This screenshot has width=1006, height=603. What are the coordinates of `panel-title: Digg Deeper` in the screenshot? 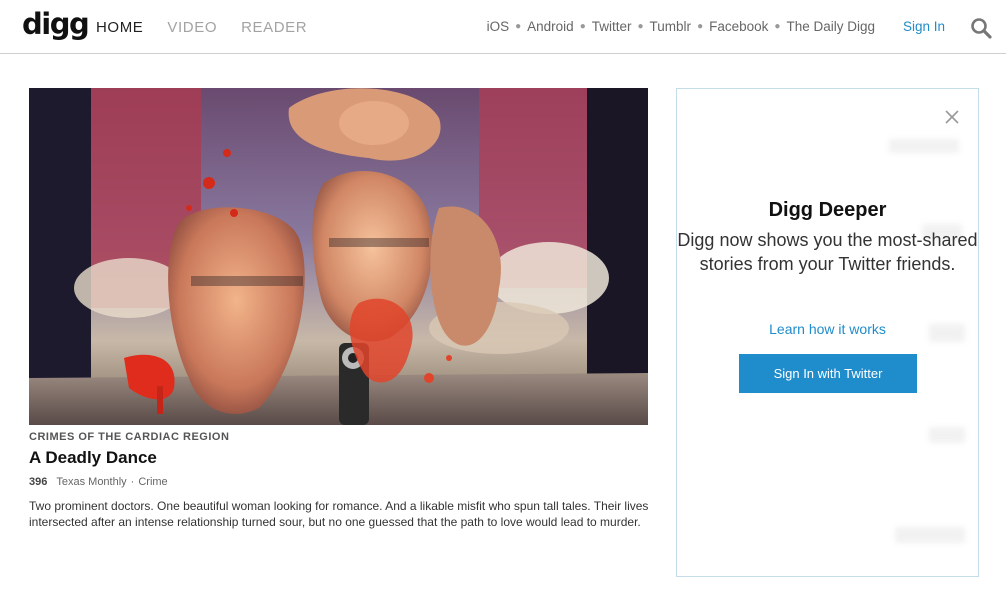 It's located at (827, 210).